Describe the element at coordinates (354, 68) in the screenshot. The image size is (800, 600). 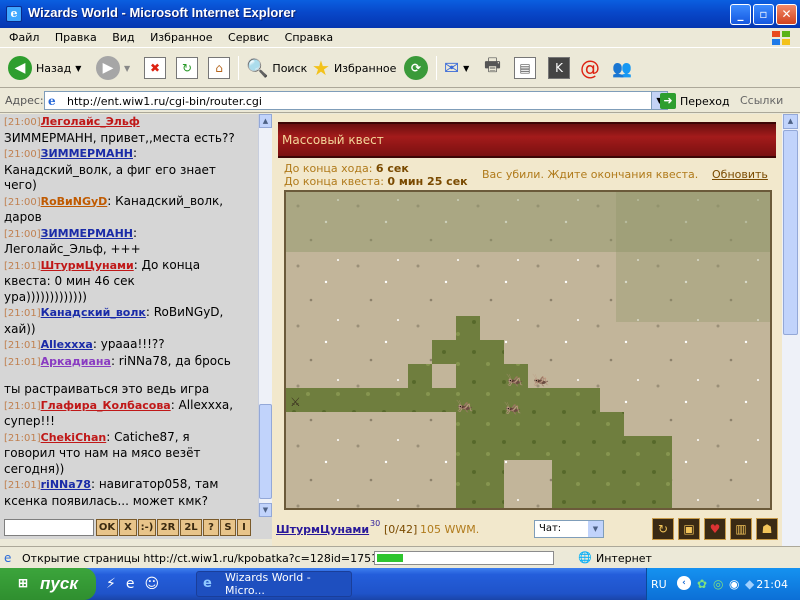
I see `favorites-button: ★ Избранное` at that location.